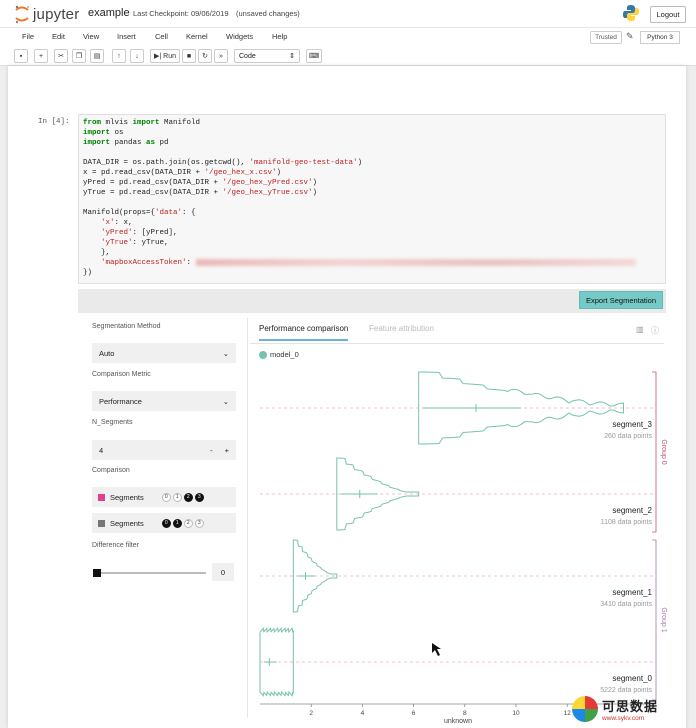  I want to click on comparison-group-0: Segments 0 1 2 3, so click(164, 497).